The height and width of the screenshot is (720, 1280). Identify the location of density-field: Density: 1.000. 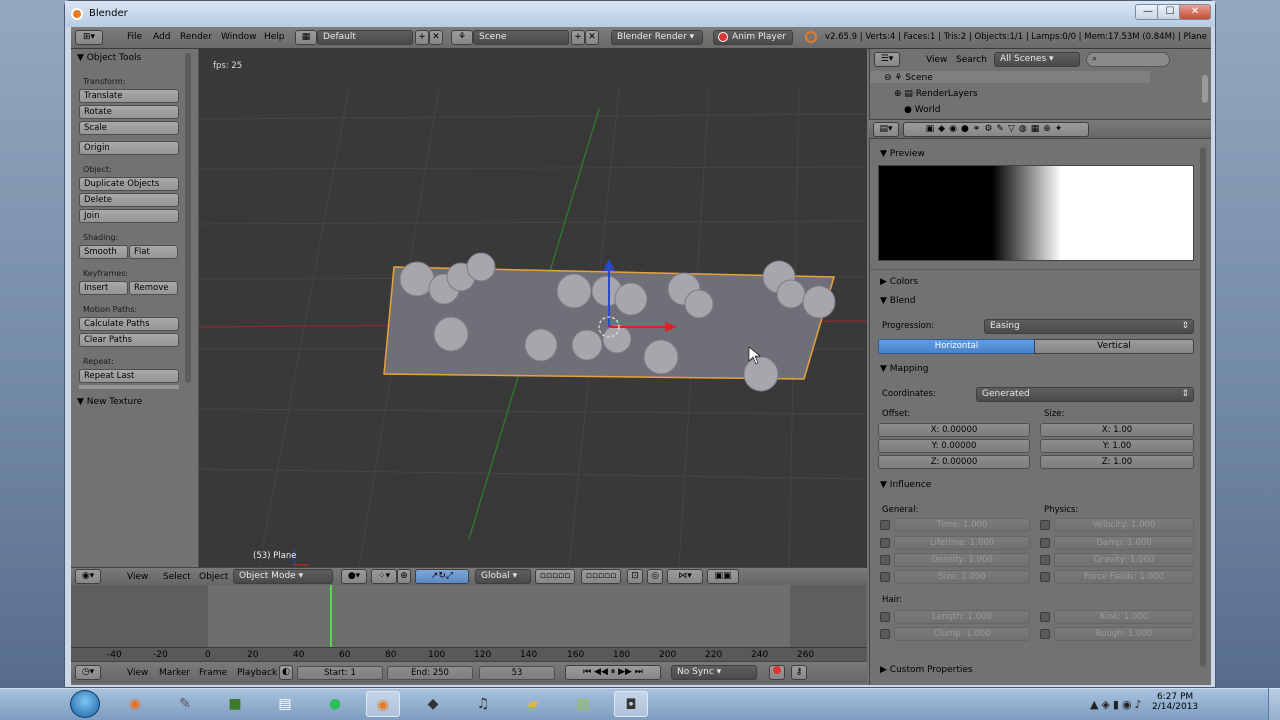
(962, 560).